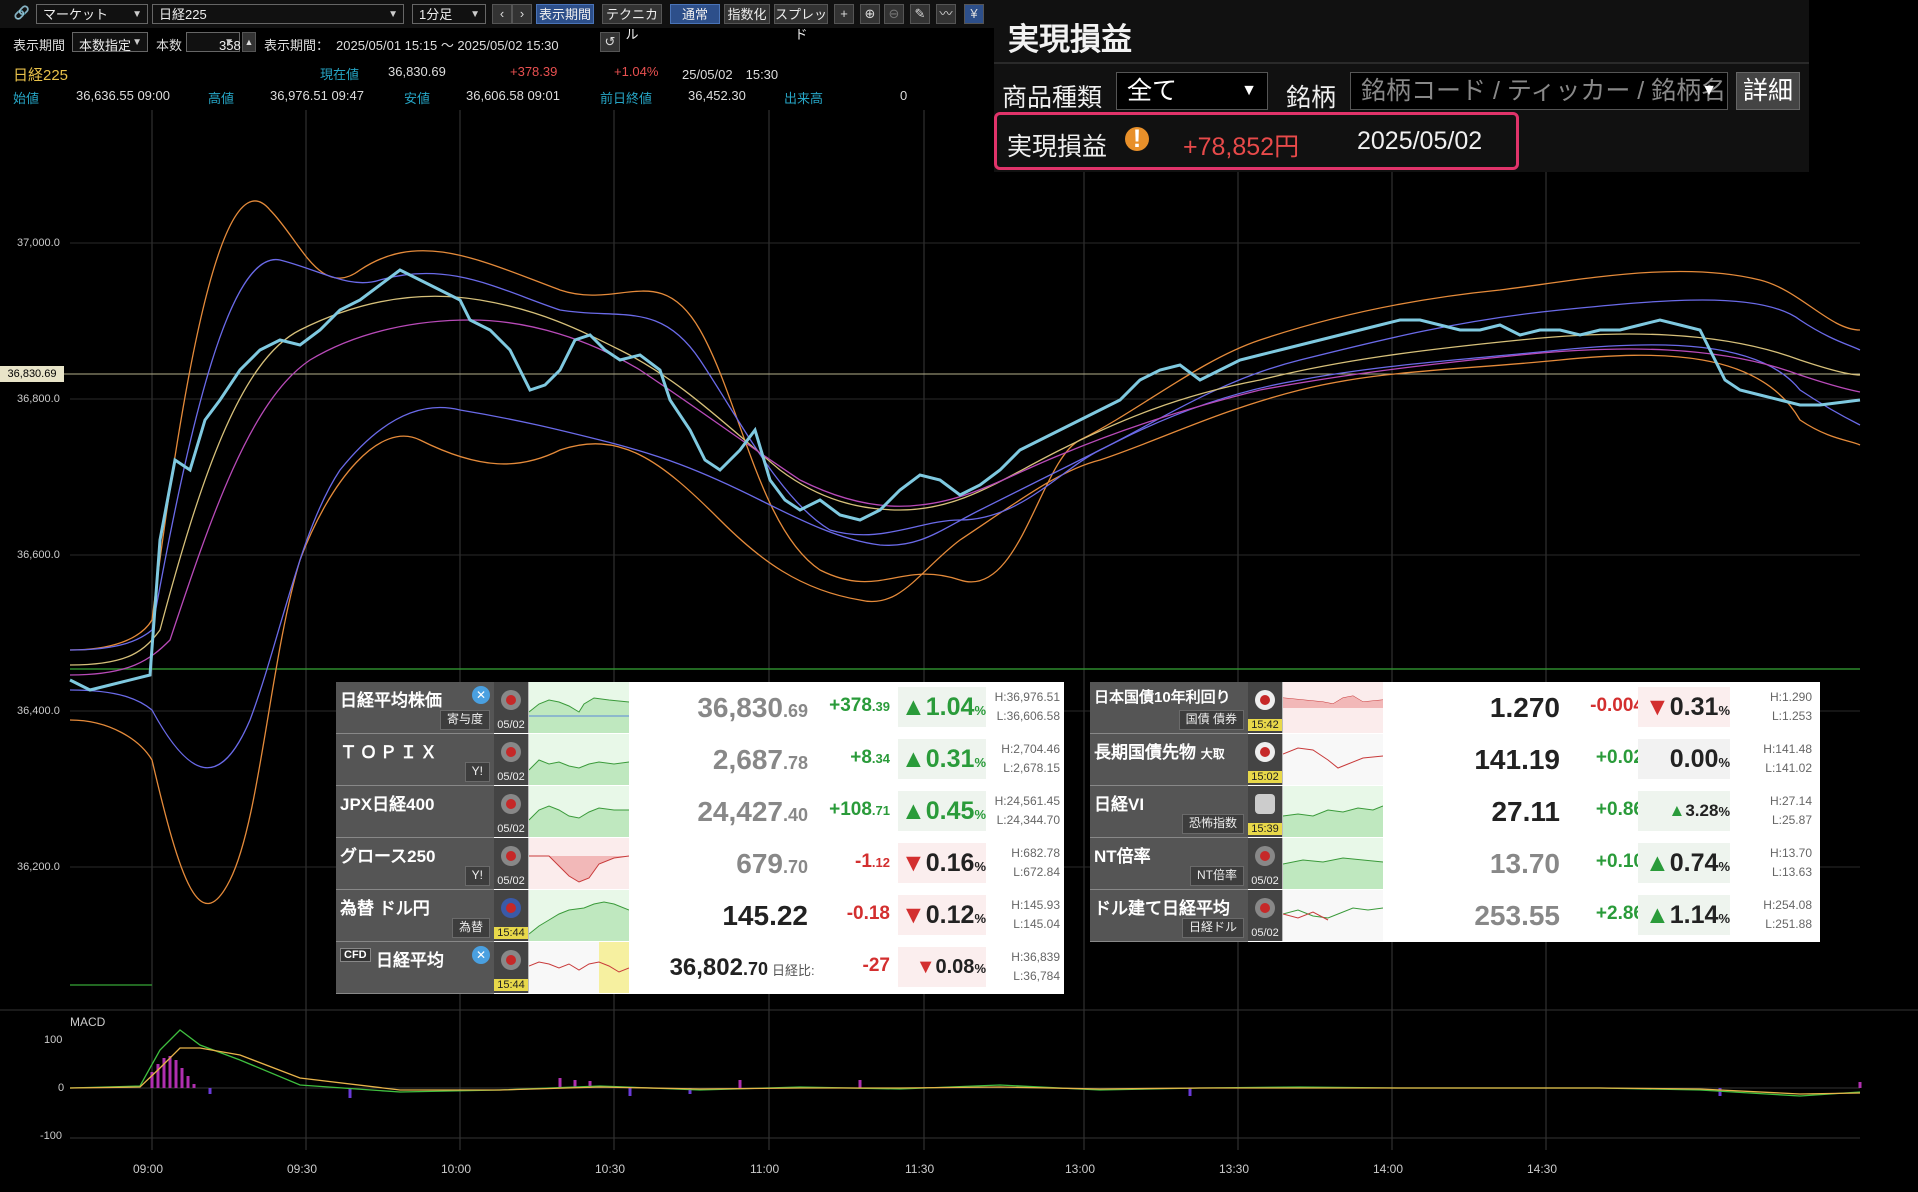 This screenshot has height=1192, width=1918. I want to click on ghost-icon, so click(1265, 804).